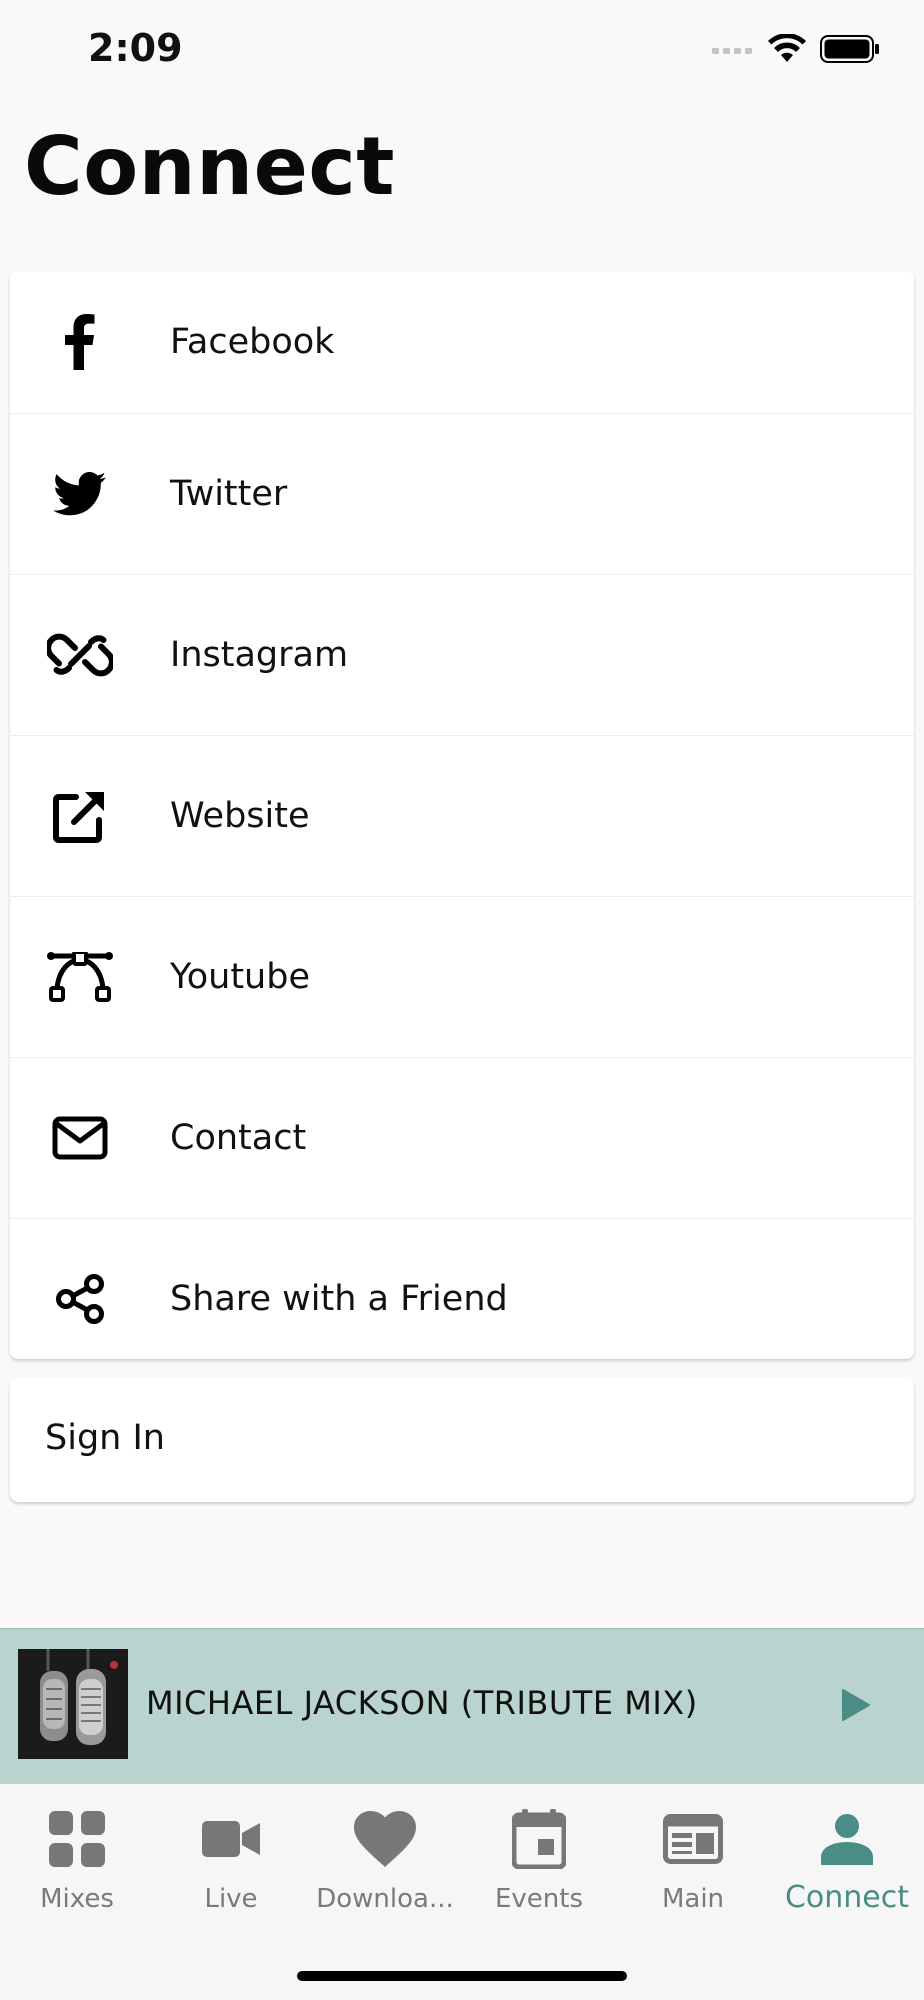  Describe the element at coordinates (80, 1138) in the screenshot. I see `envelope-icon` at that location.